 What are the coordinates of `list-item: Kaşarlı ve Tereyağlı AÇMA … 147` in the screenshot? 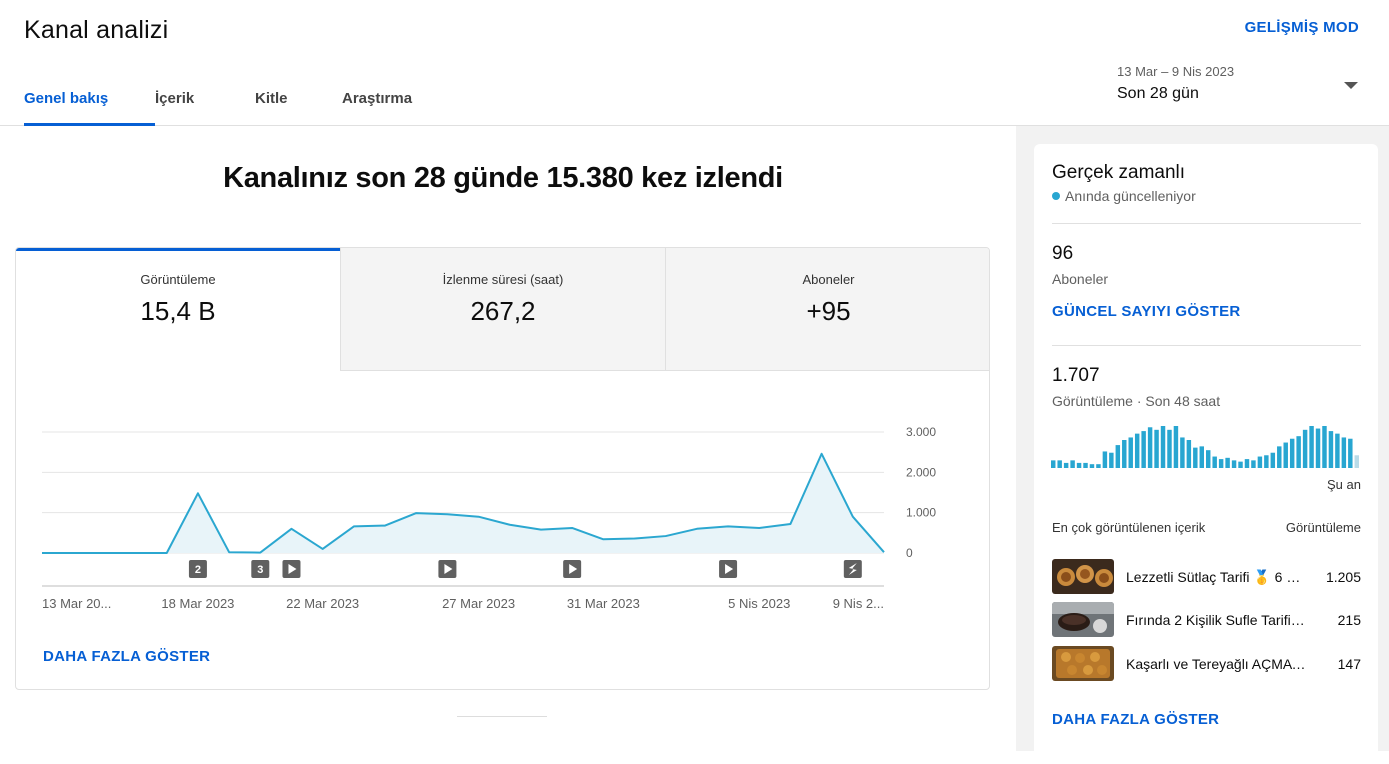 It's located at (1206, 664).